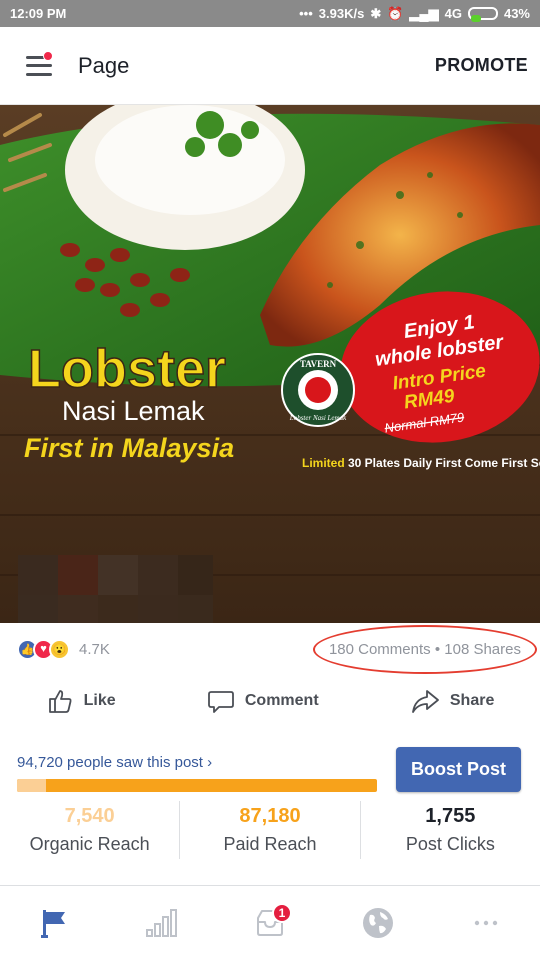  I want to click on promote-button: PROMOTE, so click(487, 65).